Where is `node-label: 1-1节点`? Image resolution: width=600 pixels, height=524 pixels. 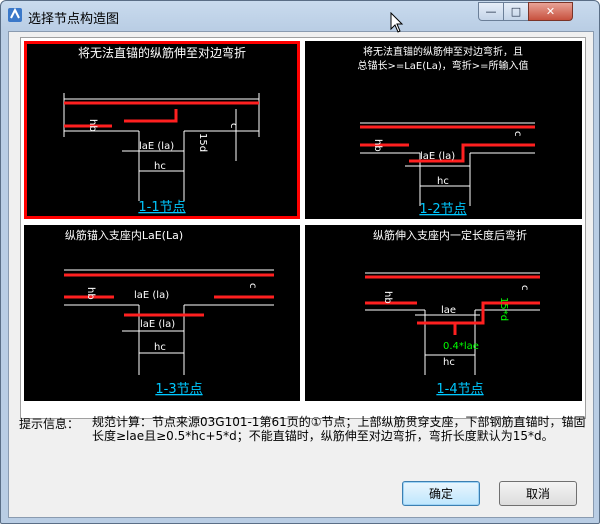 node-label: 1-1节点 is located at coordinates (161, 207).